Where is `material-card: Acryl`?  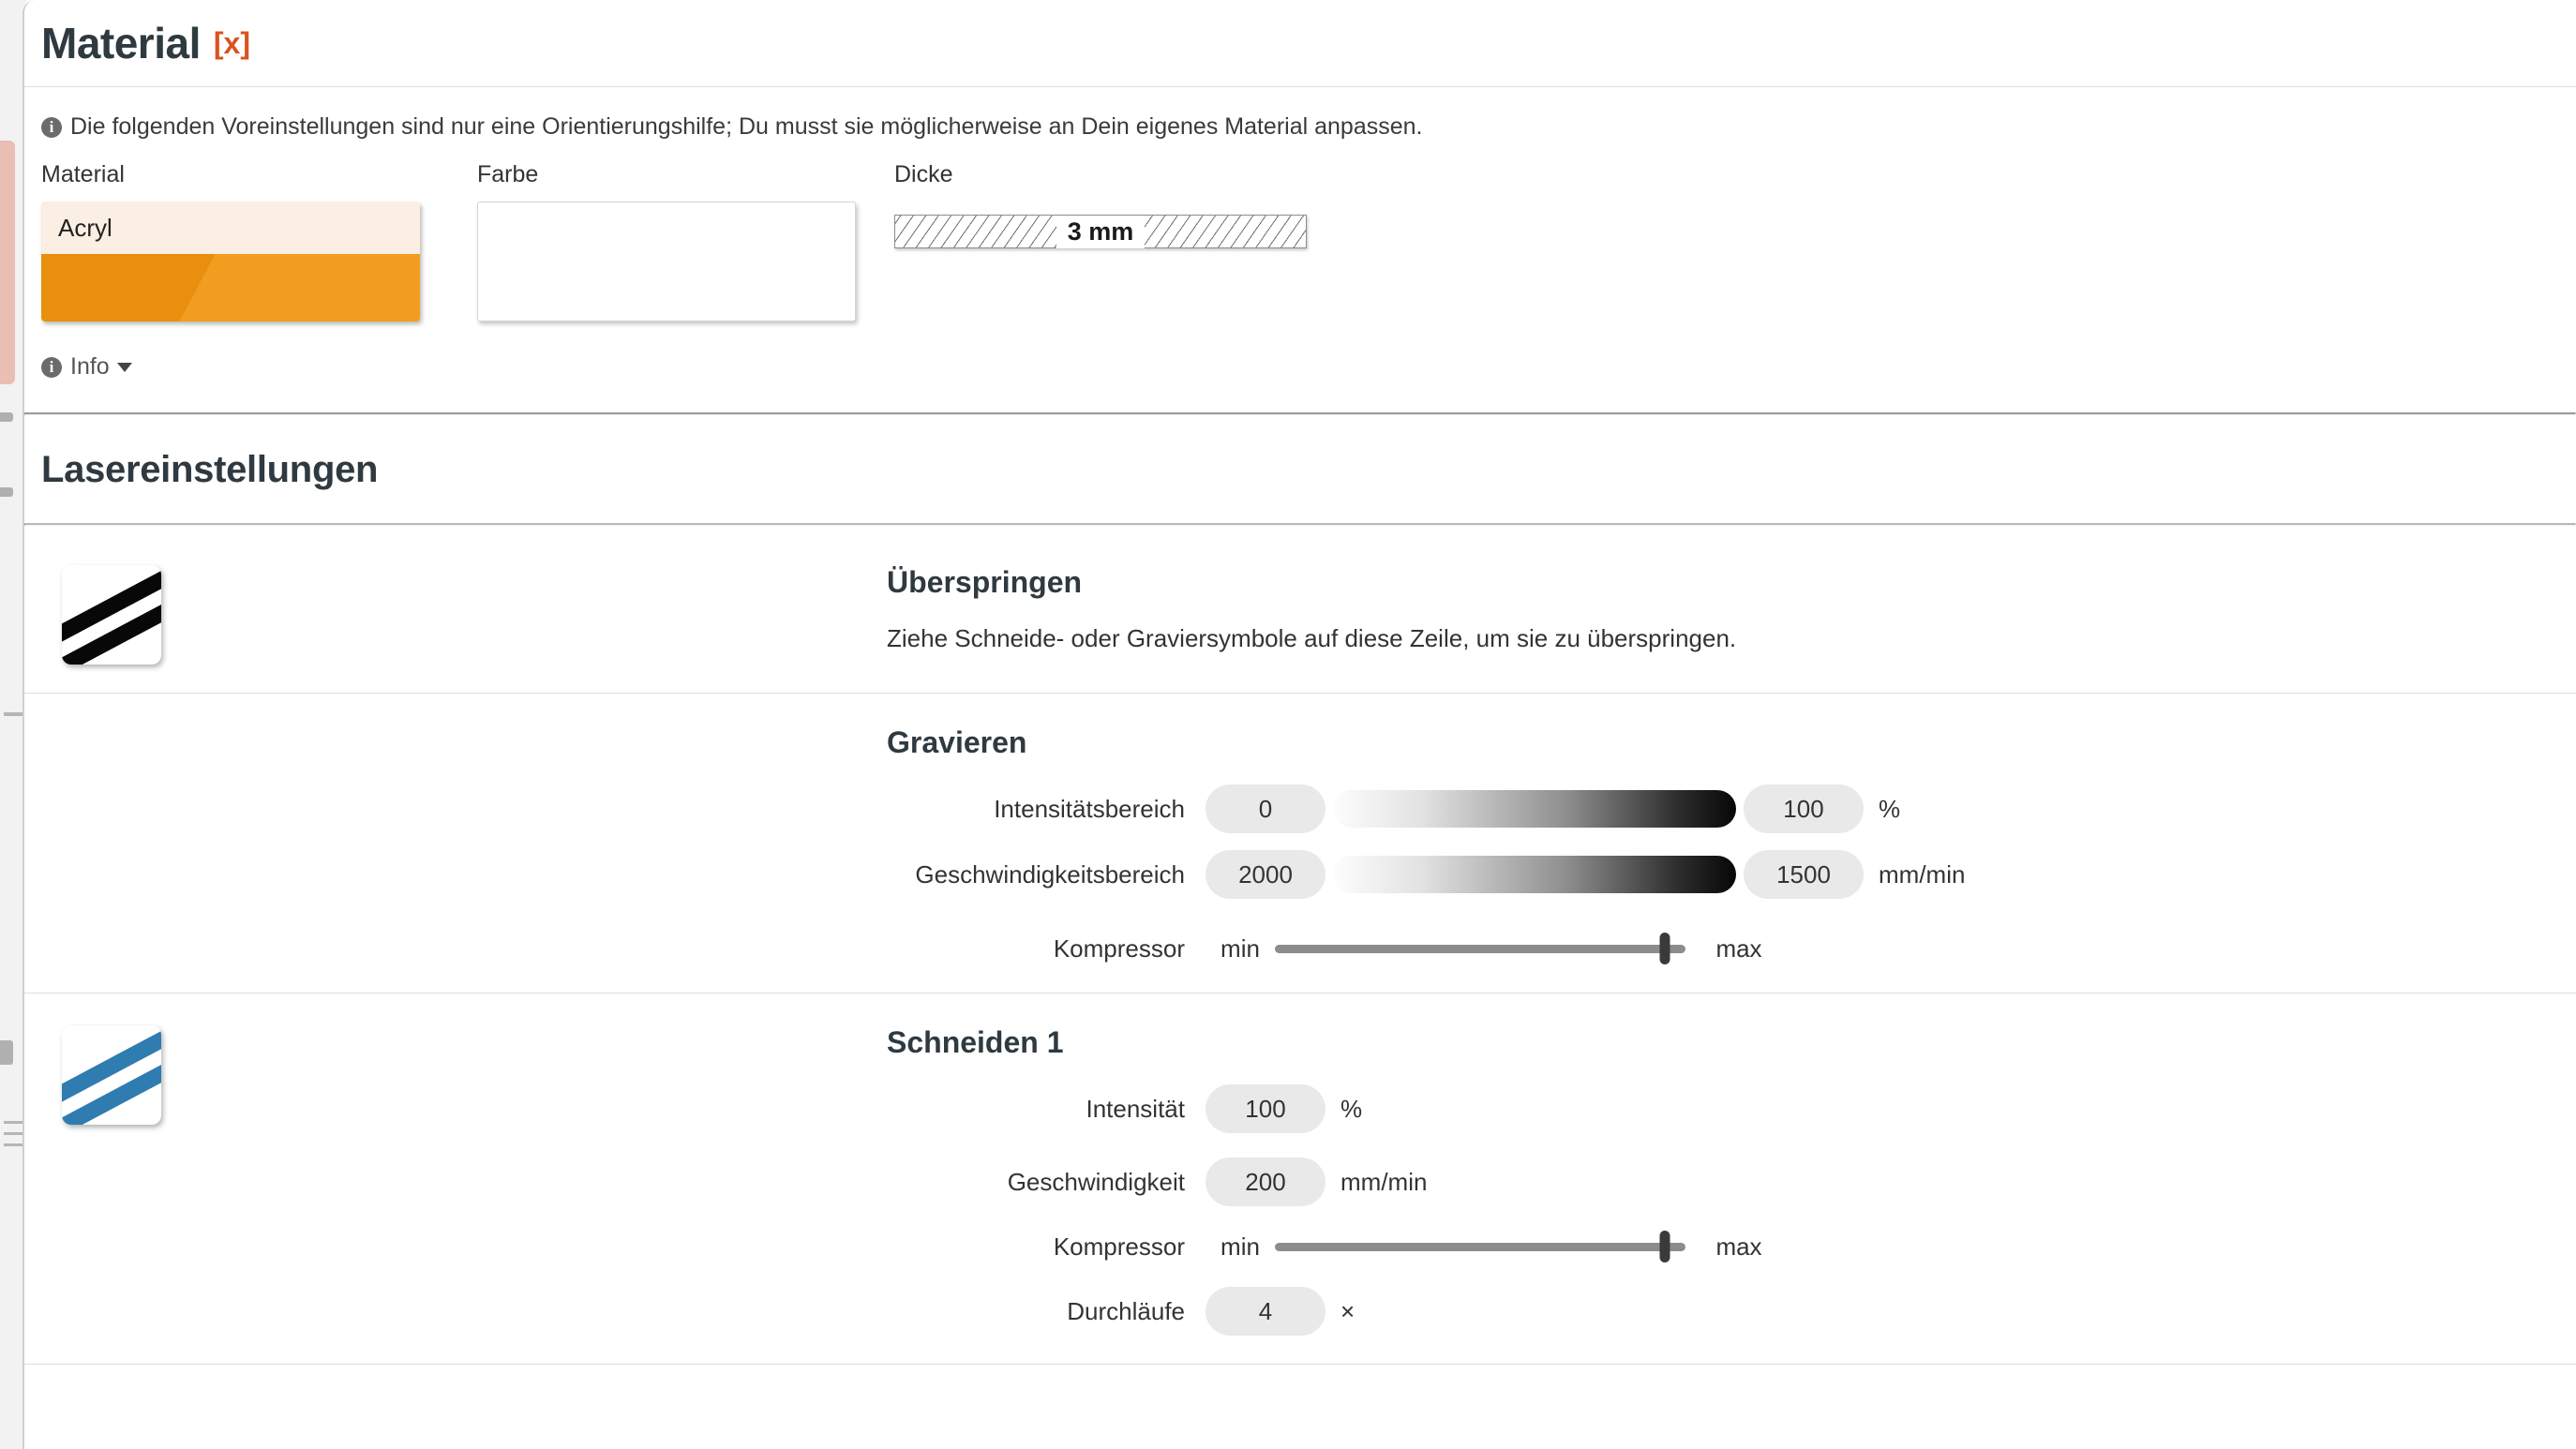
material-card: Acryl is located at coordinates (231, 261).